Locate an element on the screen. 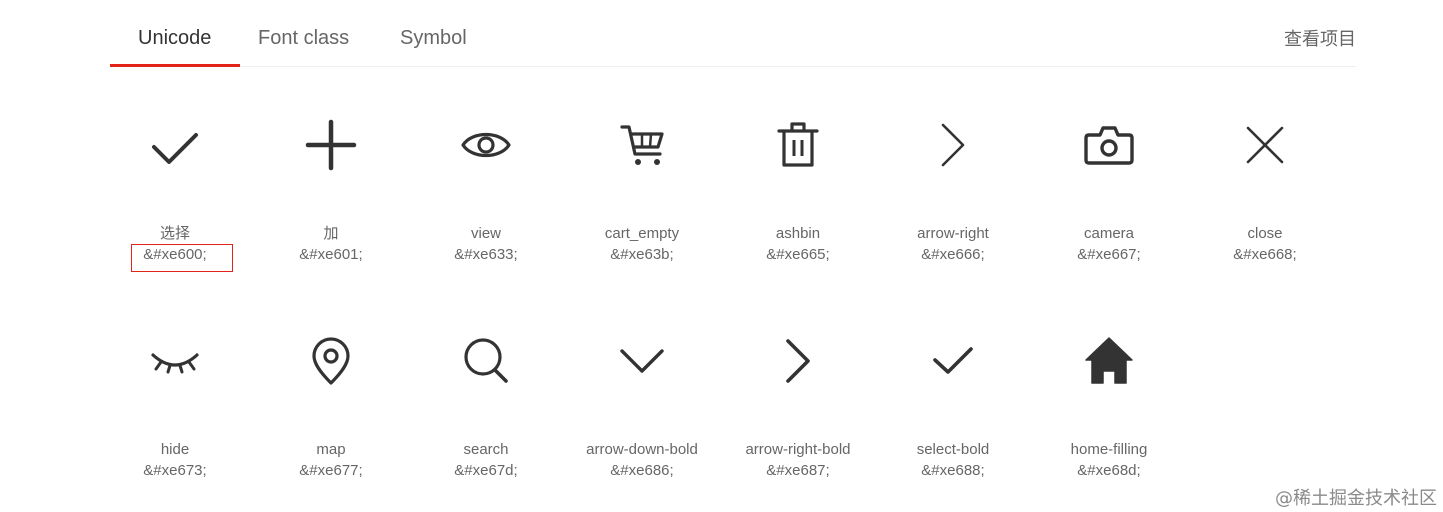  view-project-link: 查看项目 is located at coordinates (1320, 40).